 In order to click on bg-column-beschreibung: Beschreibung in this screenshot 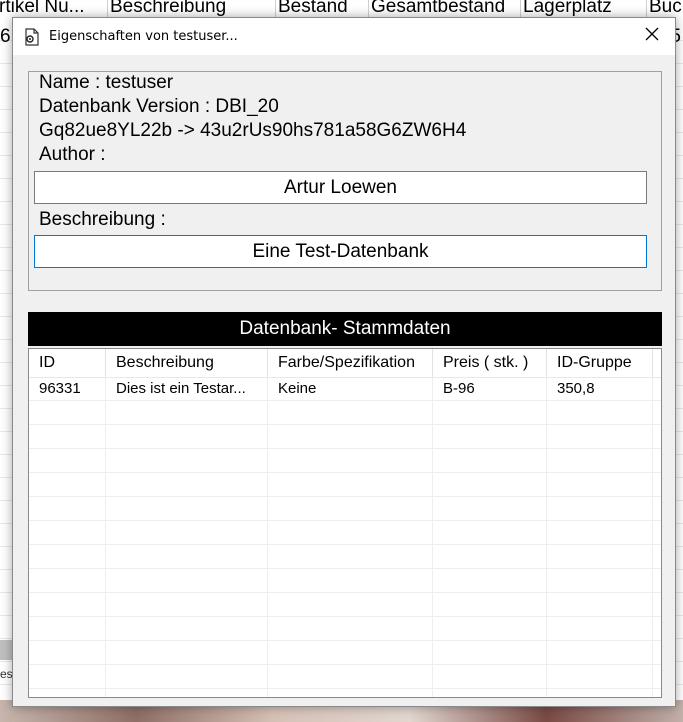, I will do `click(166, 9)`.